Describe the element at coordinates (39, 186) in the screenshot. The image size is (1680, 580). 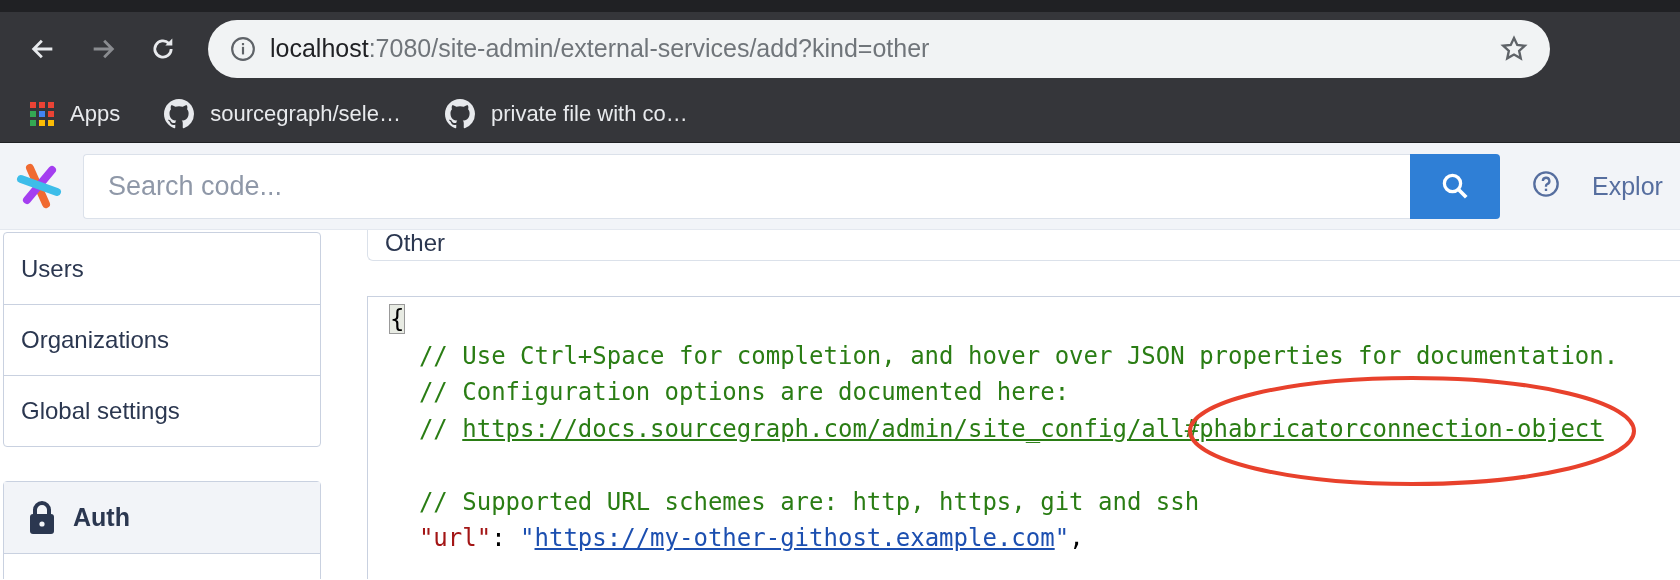
I see `logo-icon` at that location.